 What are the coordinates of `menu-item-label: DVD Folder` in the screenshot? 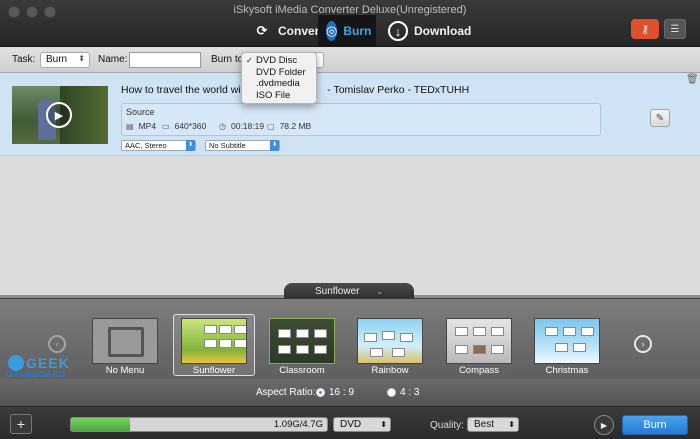 It's located at (281, 72).